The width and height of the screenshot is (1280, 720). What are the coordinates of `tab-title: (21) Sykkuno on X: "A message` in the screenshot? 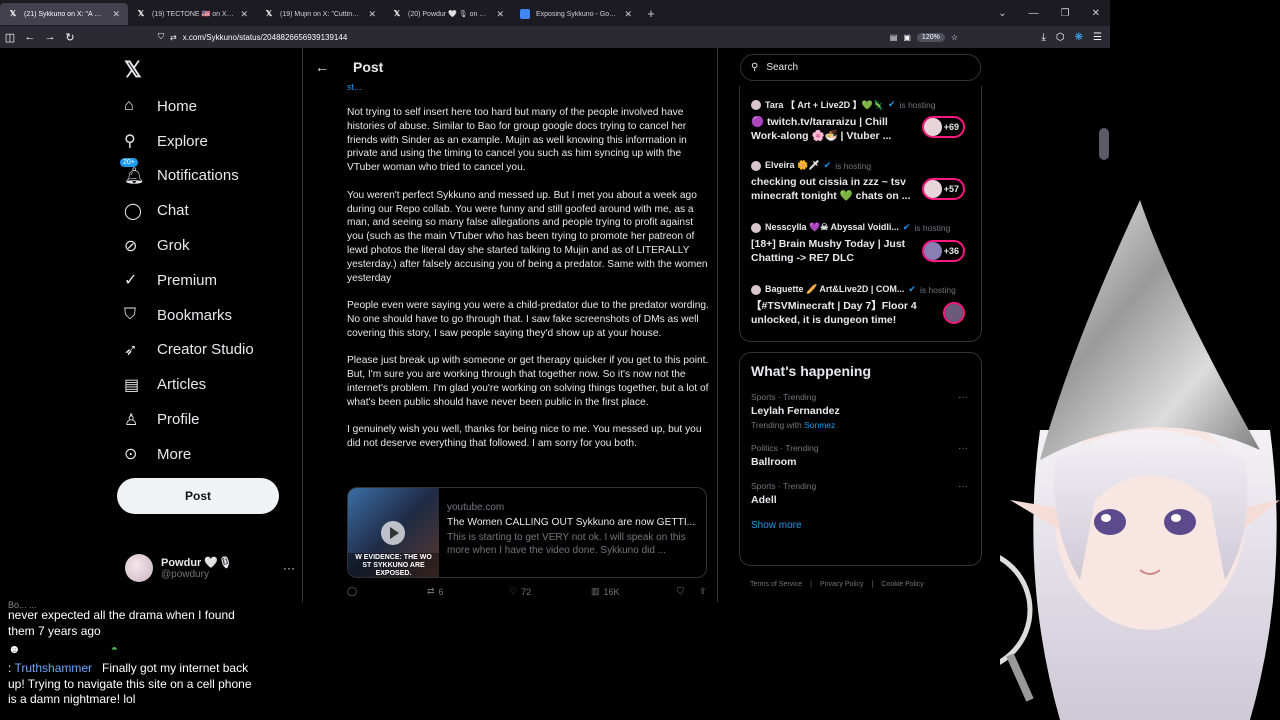 It's located at (65, 14).